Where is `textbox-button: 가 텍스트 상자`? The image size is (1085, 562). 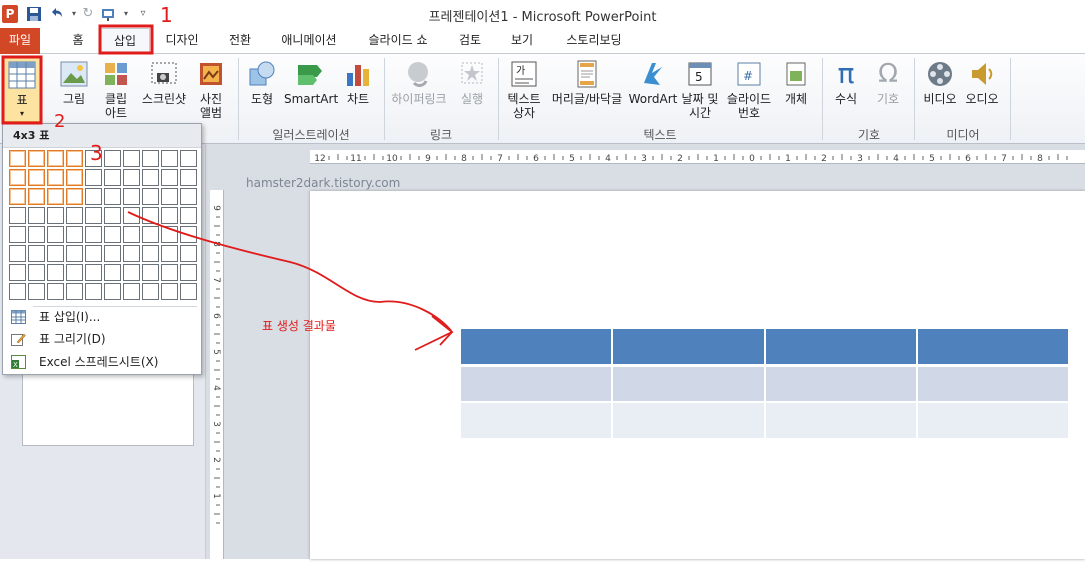
textbox-button: 가 텍스트 상자 is located at coordinates (524, 88).